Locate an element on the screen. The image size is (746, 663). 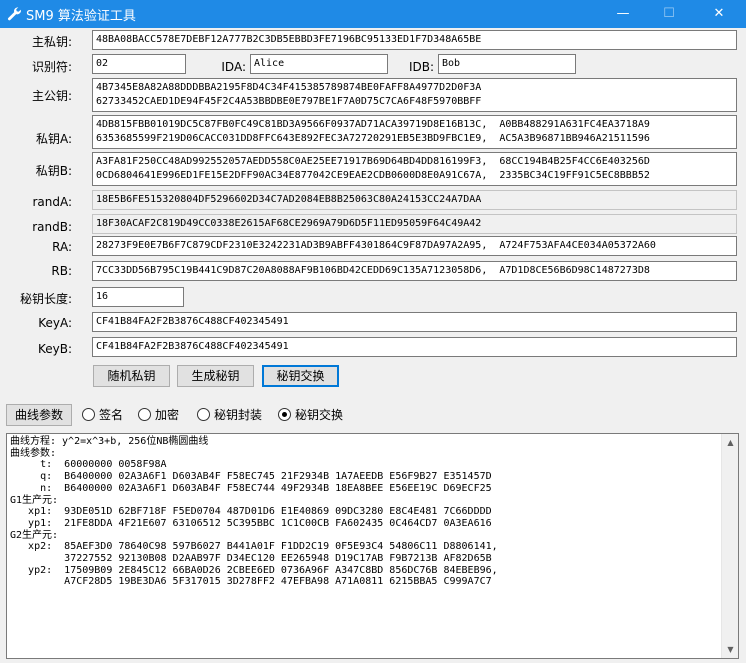
ida-label: IDA: is located at coordinates (233, 67).